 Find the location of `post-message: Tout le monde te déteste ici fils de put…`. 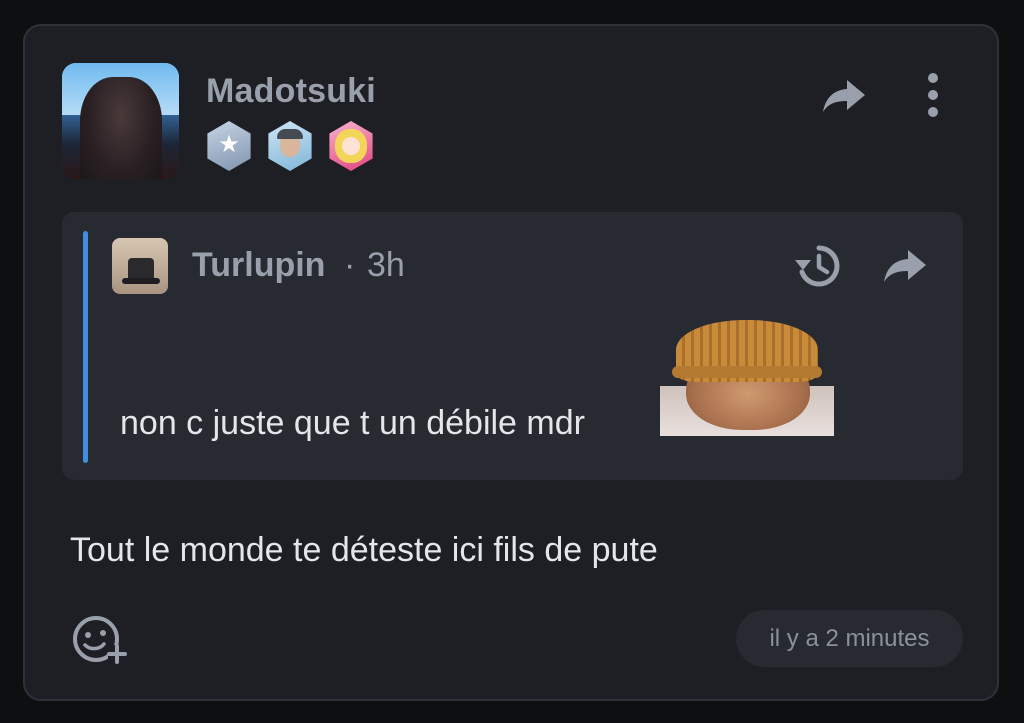

post-message: Tout le monde te déteste ici fils de put… is located at coordinates (364, 550).